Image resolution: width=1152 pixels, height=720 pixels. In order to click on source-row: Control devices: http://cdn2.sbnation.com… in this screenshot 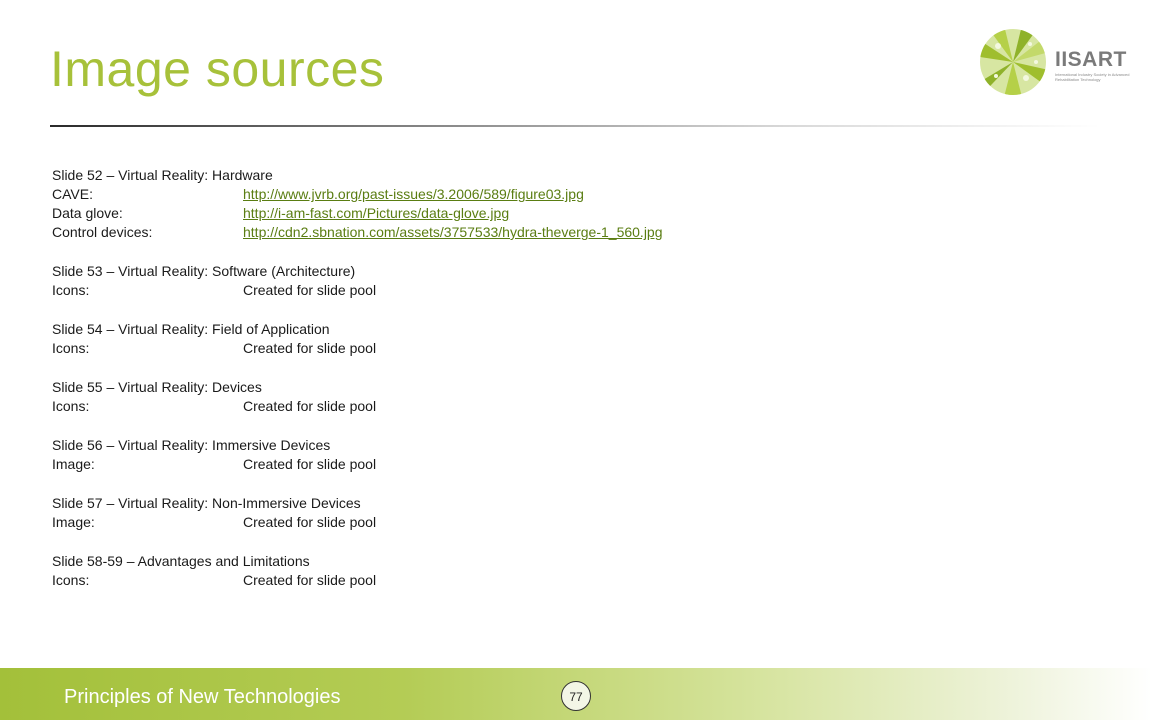, I will do `click(577, 232)`.